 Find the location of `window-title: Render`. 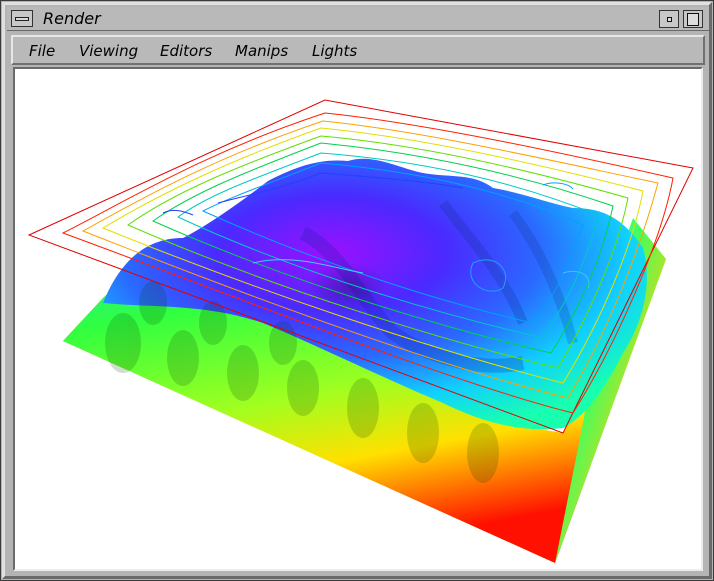

window-title: Render is located at coordinates (72, 18).